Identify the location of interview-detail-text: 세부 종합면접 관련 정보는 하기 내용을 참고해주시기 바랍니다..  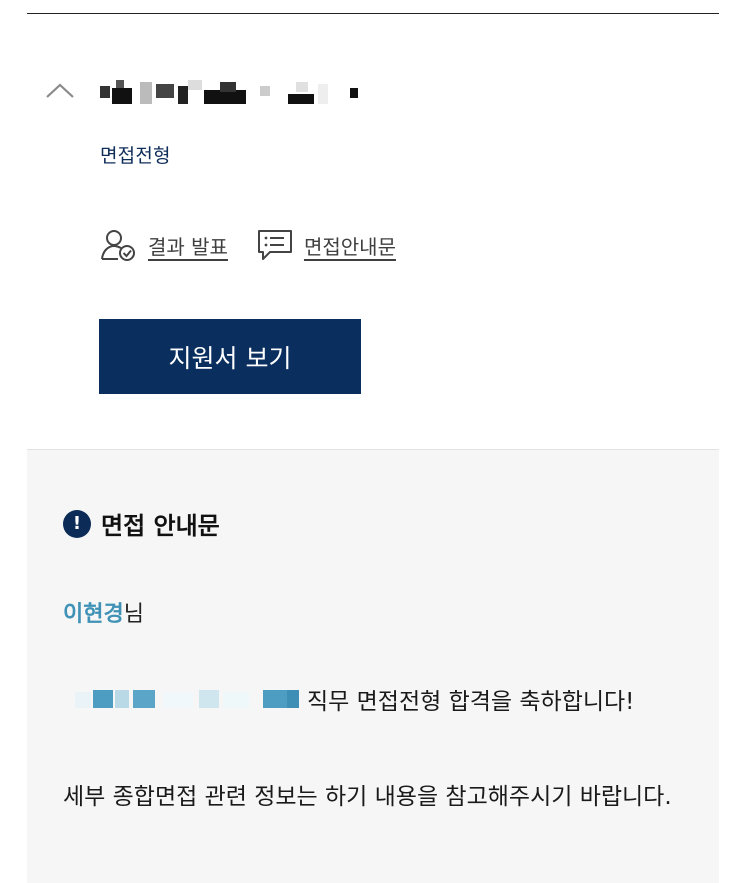
(367, 797).